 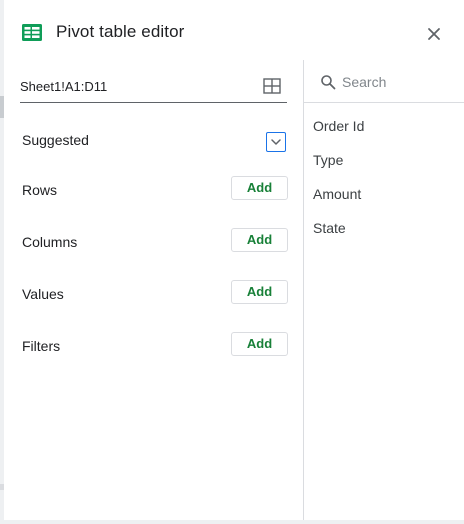 I want to click on section-label-columns: Columns, so click(x=50, y=242).